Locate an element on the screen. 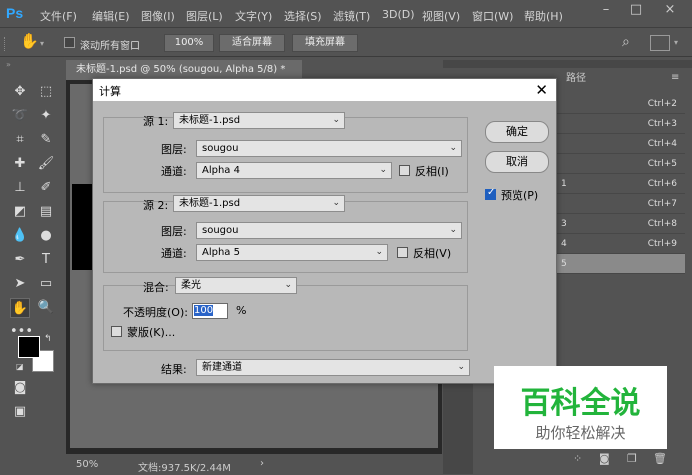  ok-button: 确定 is located at coordinates (517, 132).